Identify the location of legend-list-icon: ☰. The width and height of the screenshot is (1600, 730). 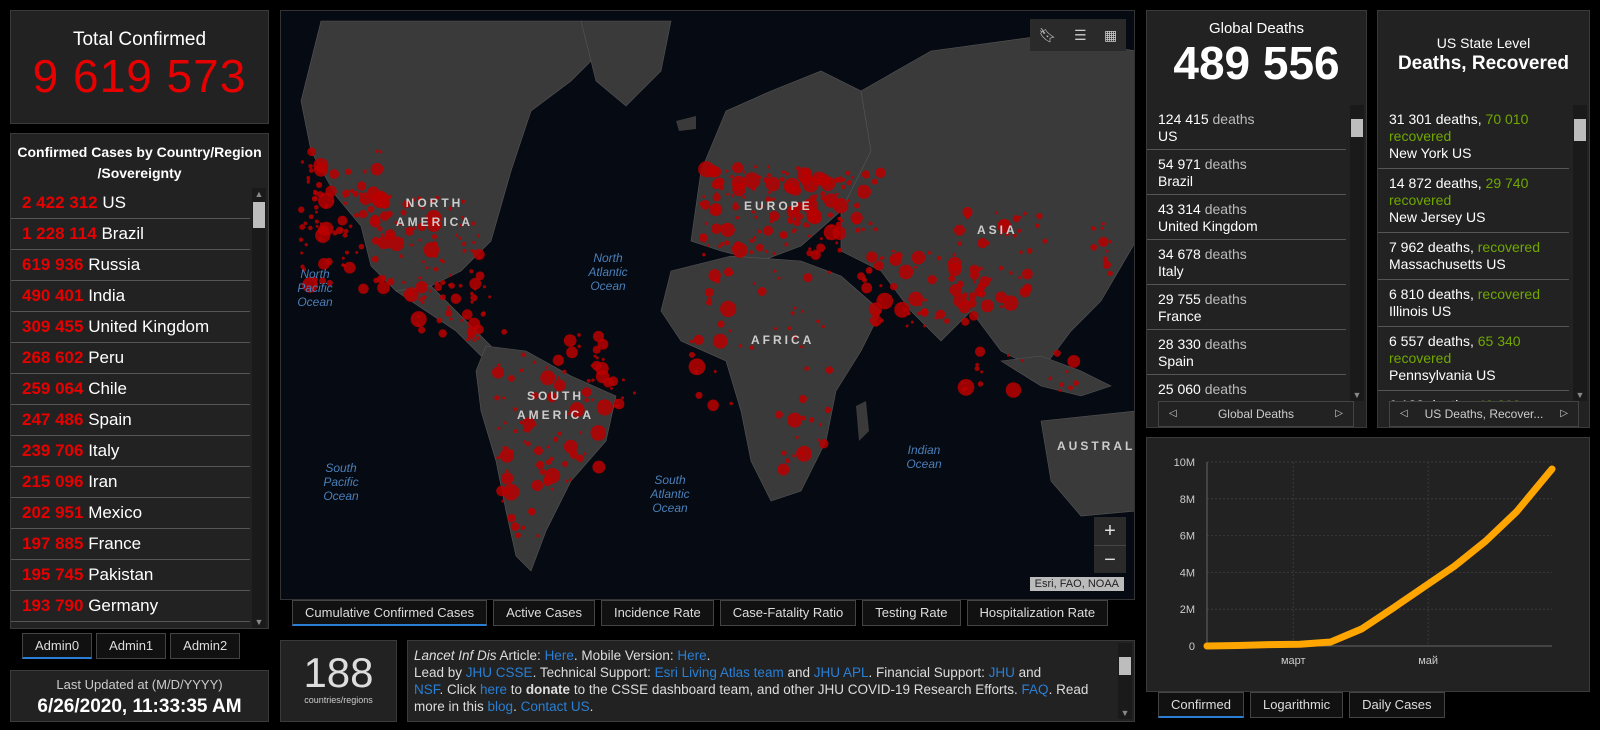
(1080, 35).